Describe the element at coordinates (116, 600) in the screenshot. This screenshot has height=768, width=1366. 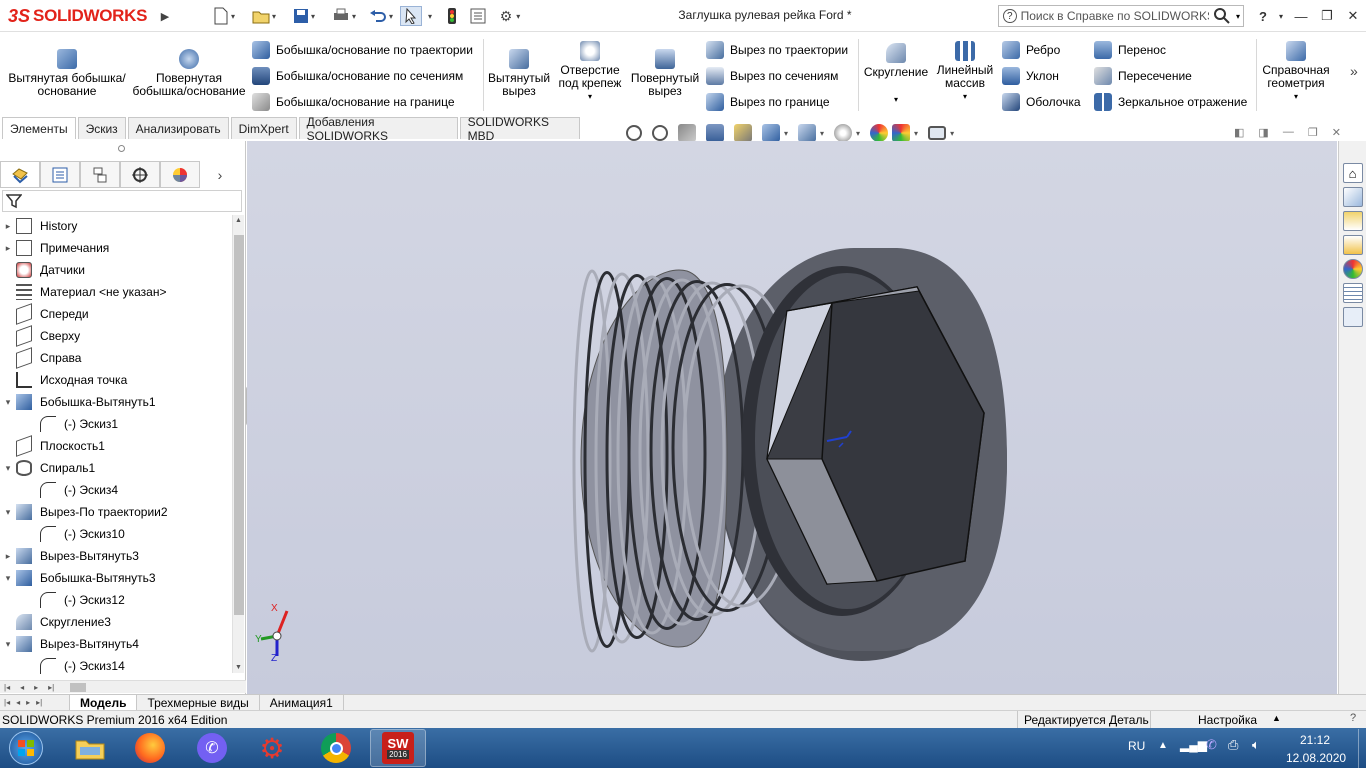
I see `tree-node: (-) Эскиз12` at that location.